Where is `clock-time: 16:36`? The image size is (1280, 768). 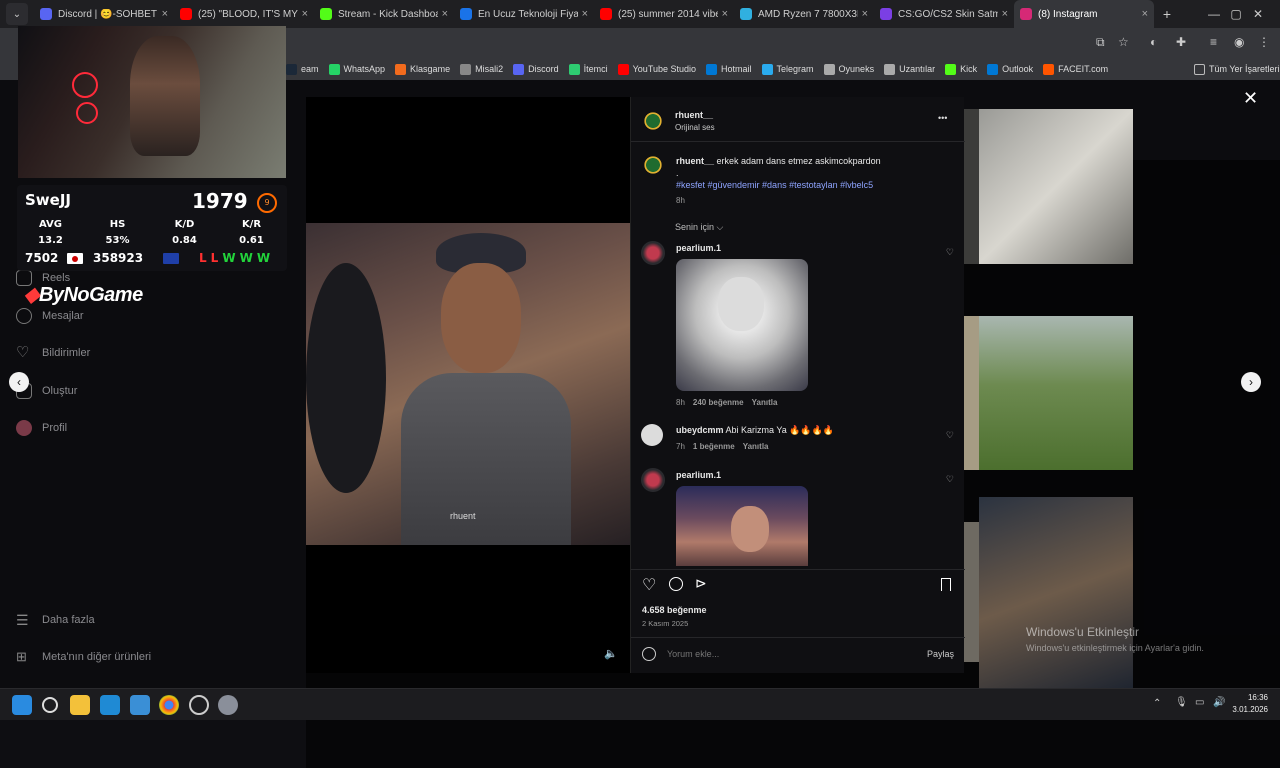
clock-time: 16:36 is located at coordinates (1250, 697).